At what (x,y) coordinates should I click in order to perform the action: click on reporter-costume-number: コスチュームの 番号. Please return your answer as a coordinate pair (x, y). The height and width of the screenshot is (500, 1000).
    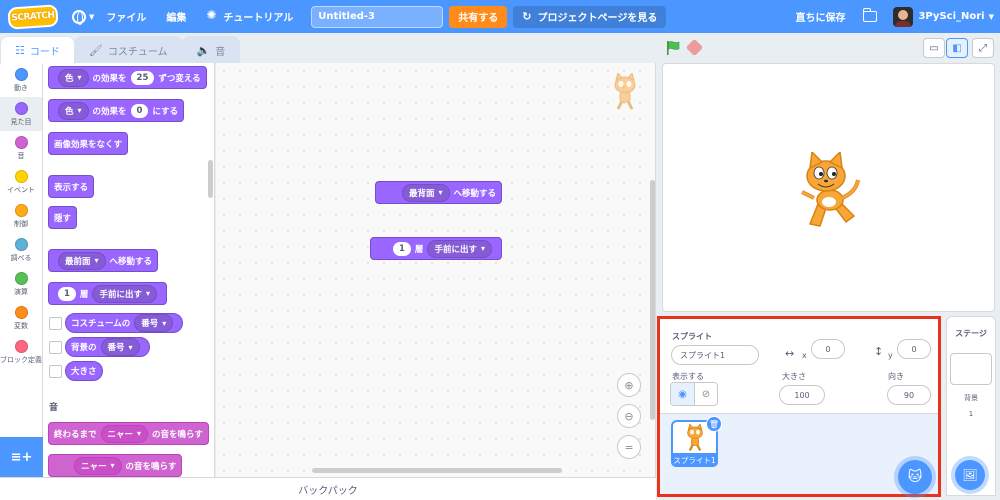
    Looking at the image, I should click on (124, 323).